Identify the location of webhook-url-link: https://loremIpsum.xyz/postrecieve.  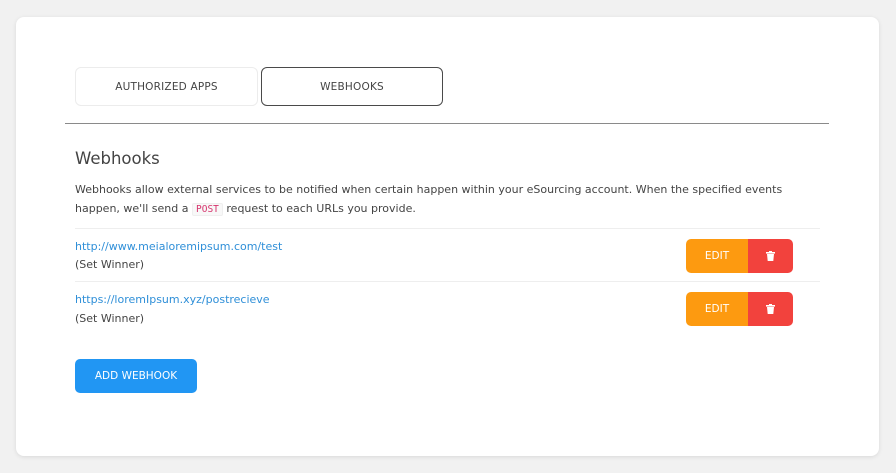
(172, 299).